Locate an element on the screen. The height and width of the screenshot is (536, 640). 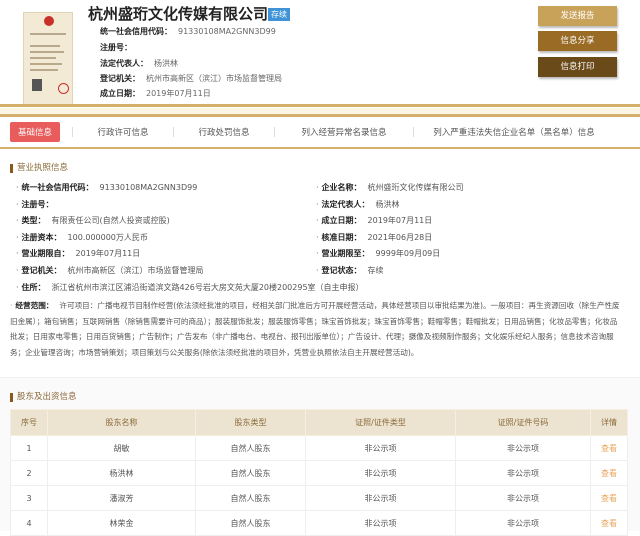
table-row: 3 潘淑芳 自然人股东 非公示项 非公示项 查看 is located at coordinates (319, 498).